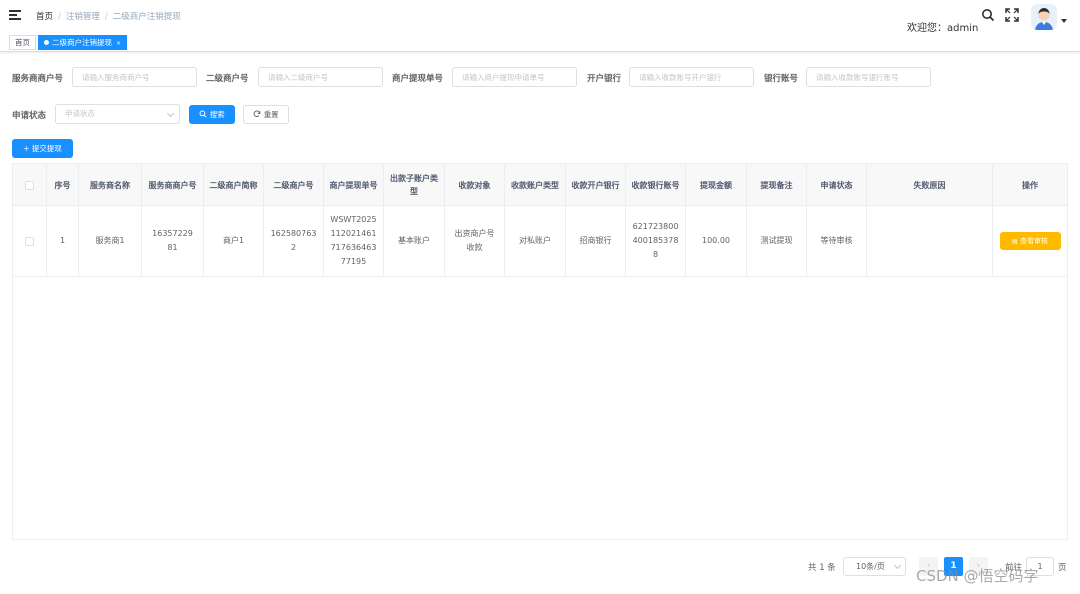 Image resolution: width=1080 pixels, height=594 pixels. What do you see at coordinates (83, 17) in the screenshot?
I see `breadcrumb-item-cancel-mgmt: 注销管理` at bounding box center [83, 17].